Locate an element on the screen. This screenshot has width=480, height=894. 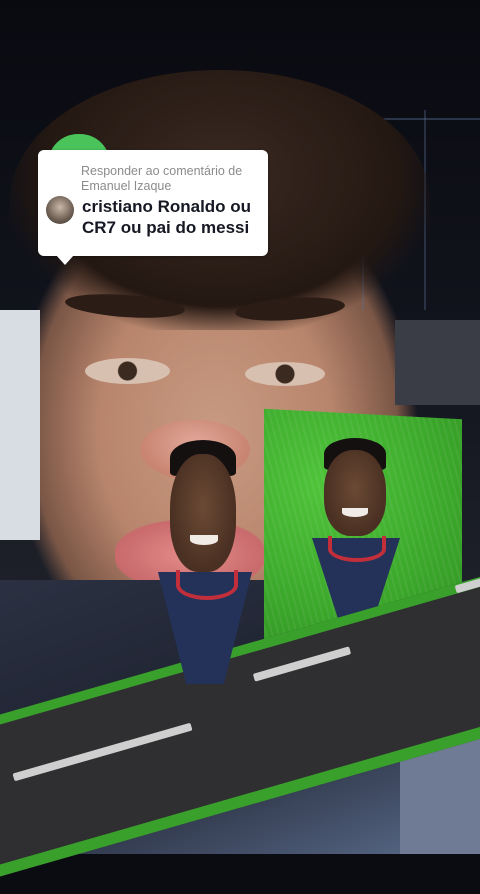
player-cutout-face is located at coordinates (205, 562).